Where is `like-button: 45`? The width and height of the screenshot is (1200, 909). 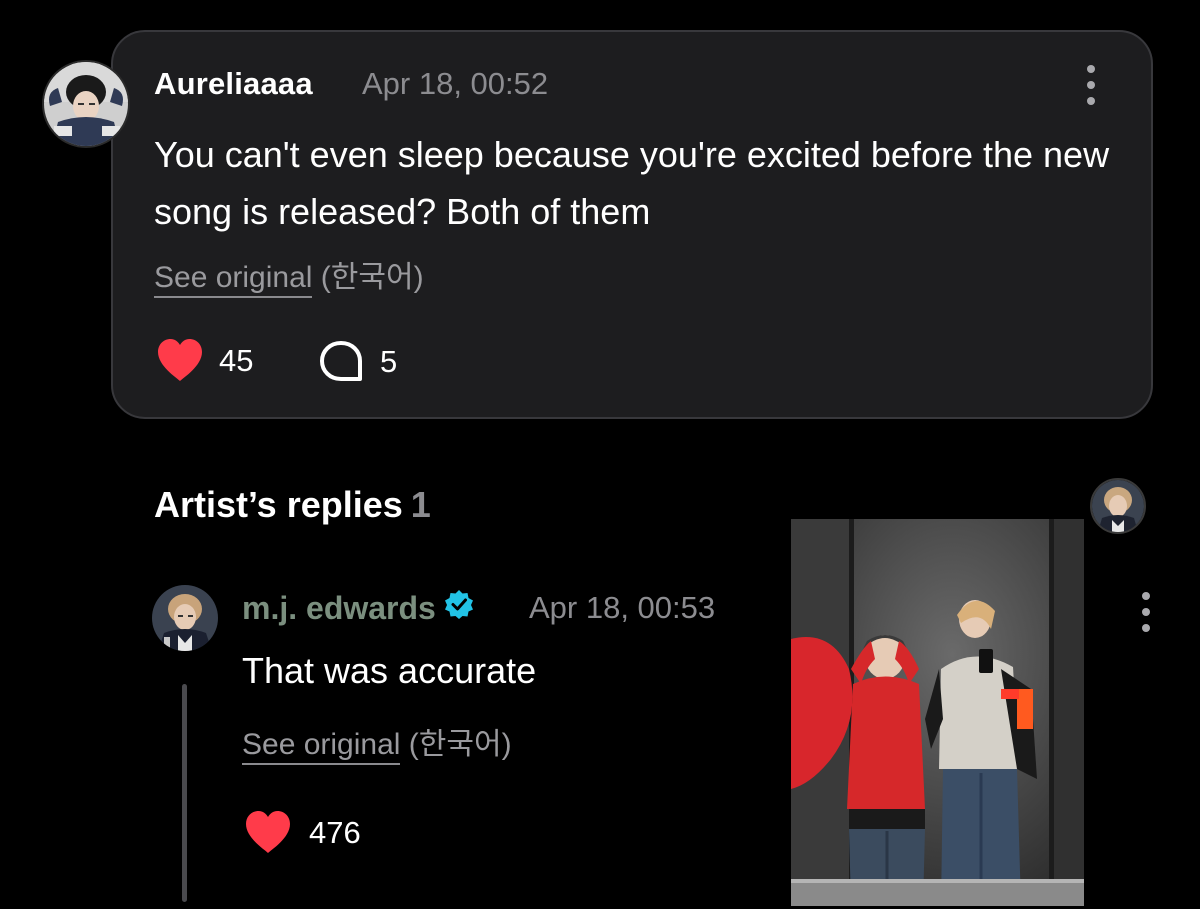
like-button: 45 is located at coordinates (204, 360).